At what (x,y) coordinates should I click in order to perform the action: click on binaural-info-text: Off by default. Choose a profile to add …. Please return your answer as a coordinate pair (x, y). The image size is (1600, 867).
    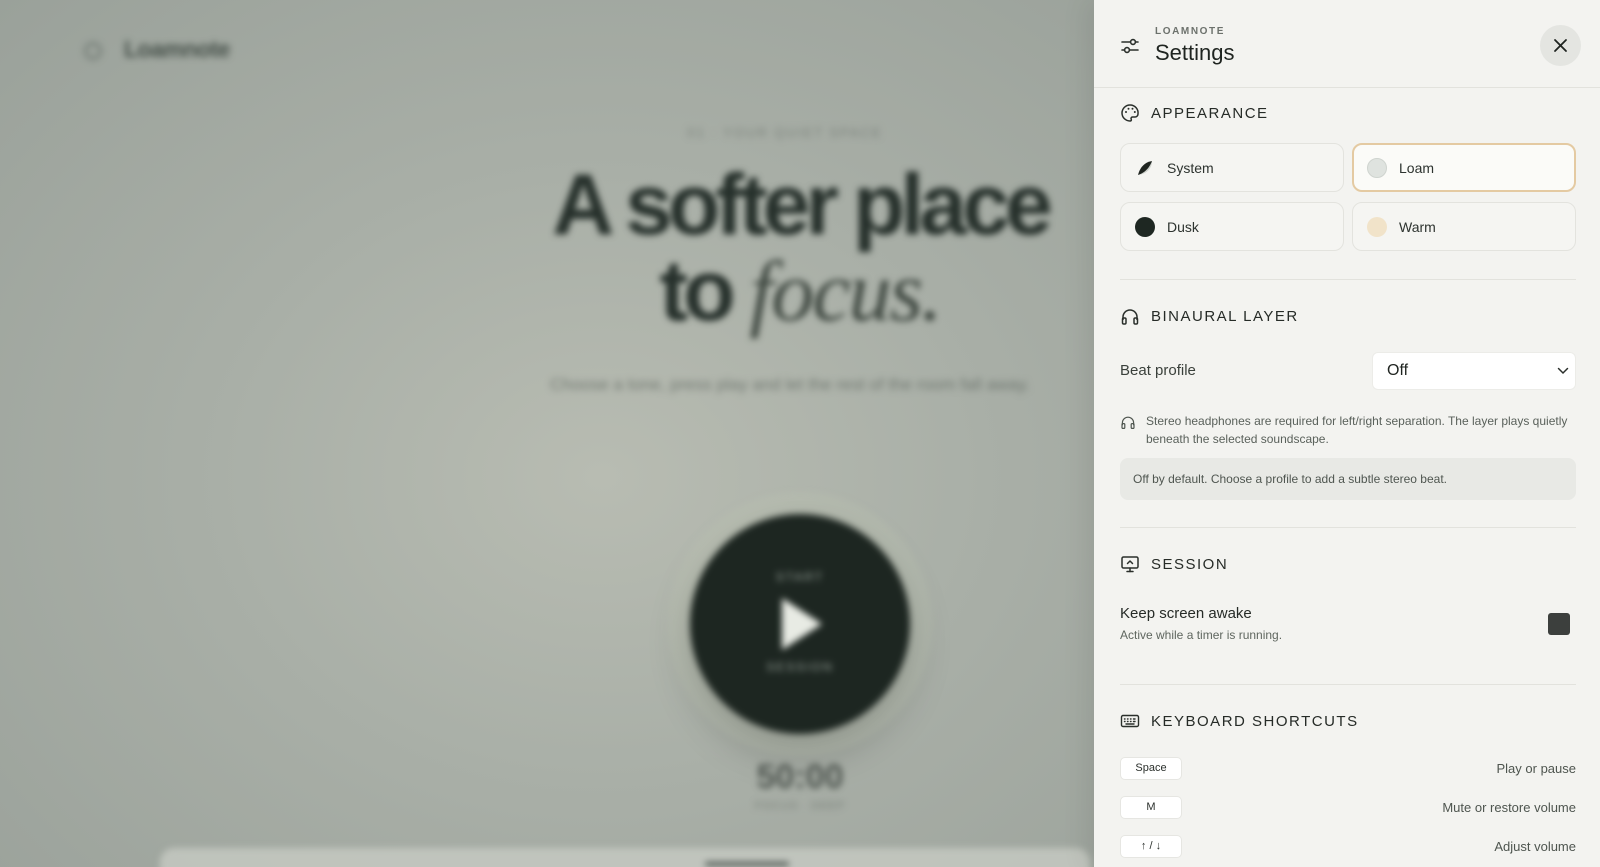
    Looking at the image, I should click on (1290, 479).